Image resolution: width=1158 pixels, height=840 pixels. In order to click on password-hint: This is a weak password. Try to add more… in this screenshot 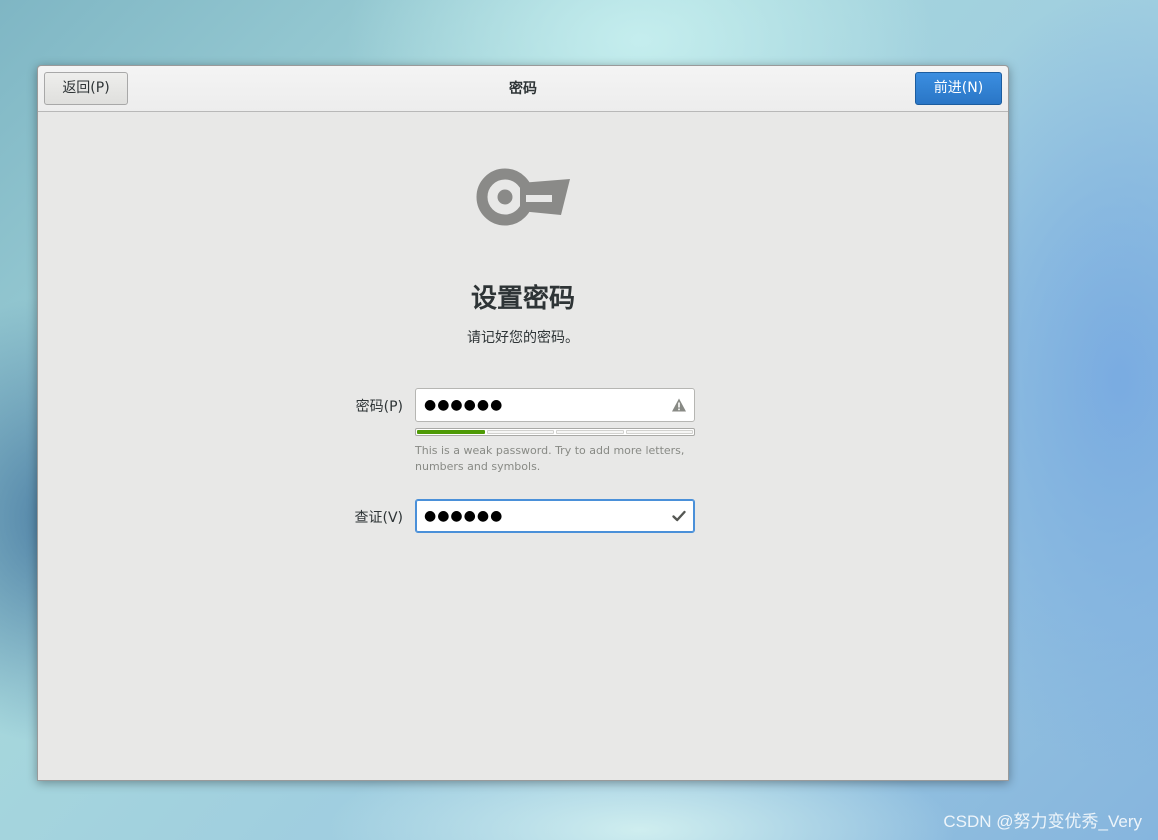, I will do `click(550, 458)`.